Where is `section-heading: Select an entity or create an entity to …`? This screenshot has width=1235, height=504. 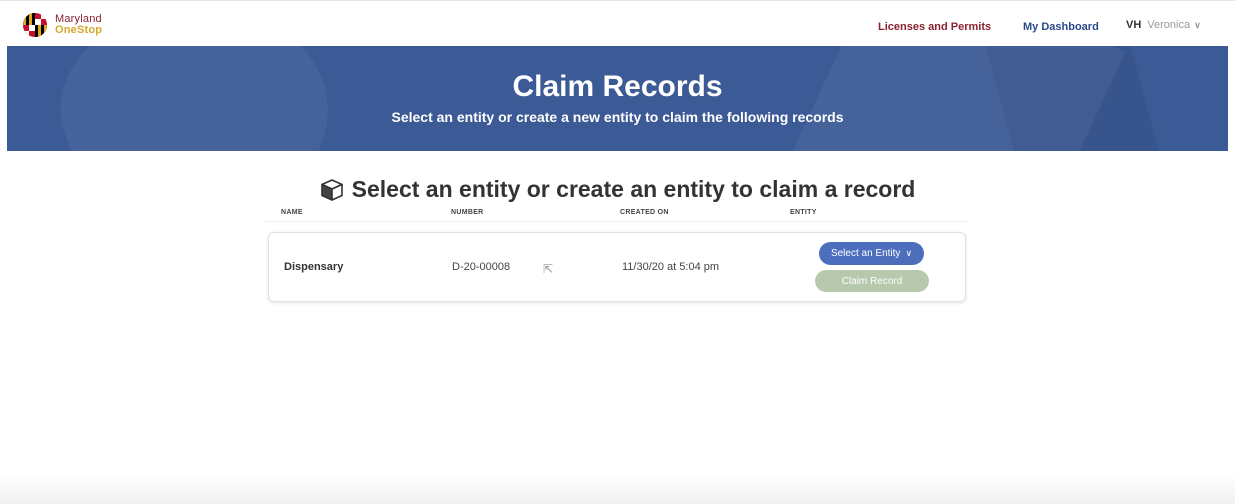 section-heading: Select an entity or create an entity to … is located at coordinates (617, 189).